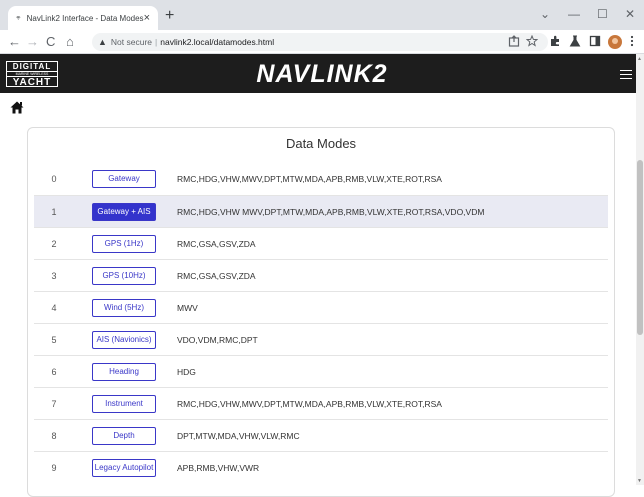 The image size is (644, 497). I want to click on browser-tab: NavLink2 Interface - Data Modes ×, so click(83, 18).